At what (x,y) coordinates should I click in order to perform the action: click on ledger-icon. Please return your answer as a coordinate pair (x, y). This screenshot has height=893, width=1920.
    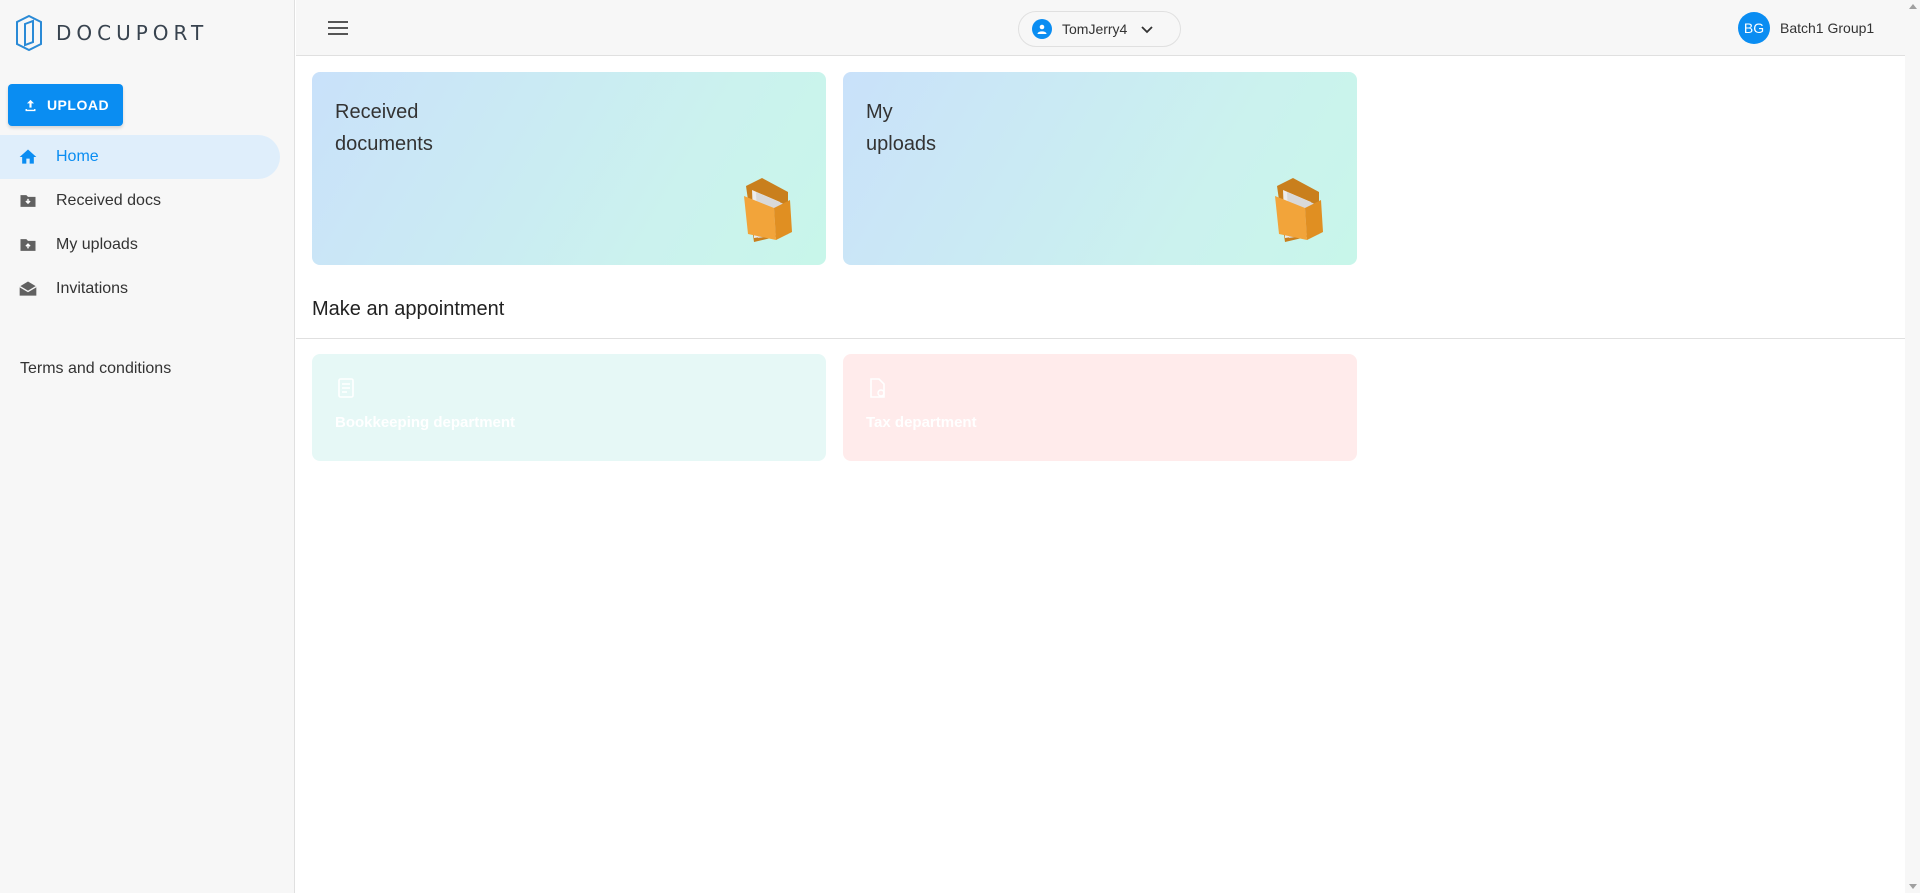
    Looking at the image, I should click on (346, 388).